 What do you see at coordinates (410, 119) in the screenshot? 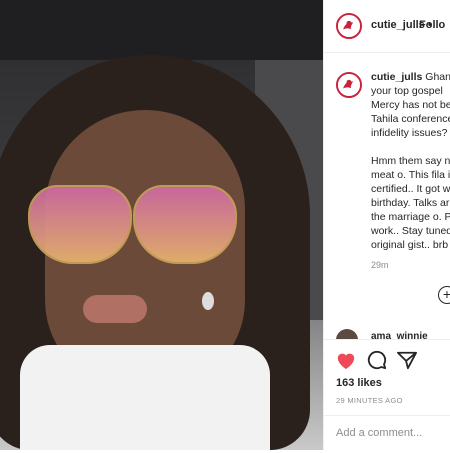
I see `caption-line: Tahila conference` at bounding box center [410, 119].